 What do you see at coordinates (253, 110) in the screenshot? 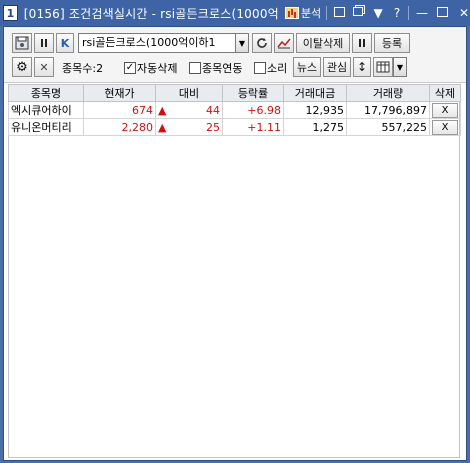
I see `rate-cell: +6.98` at bounding box center [253, 110].